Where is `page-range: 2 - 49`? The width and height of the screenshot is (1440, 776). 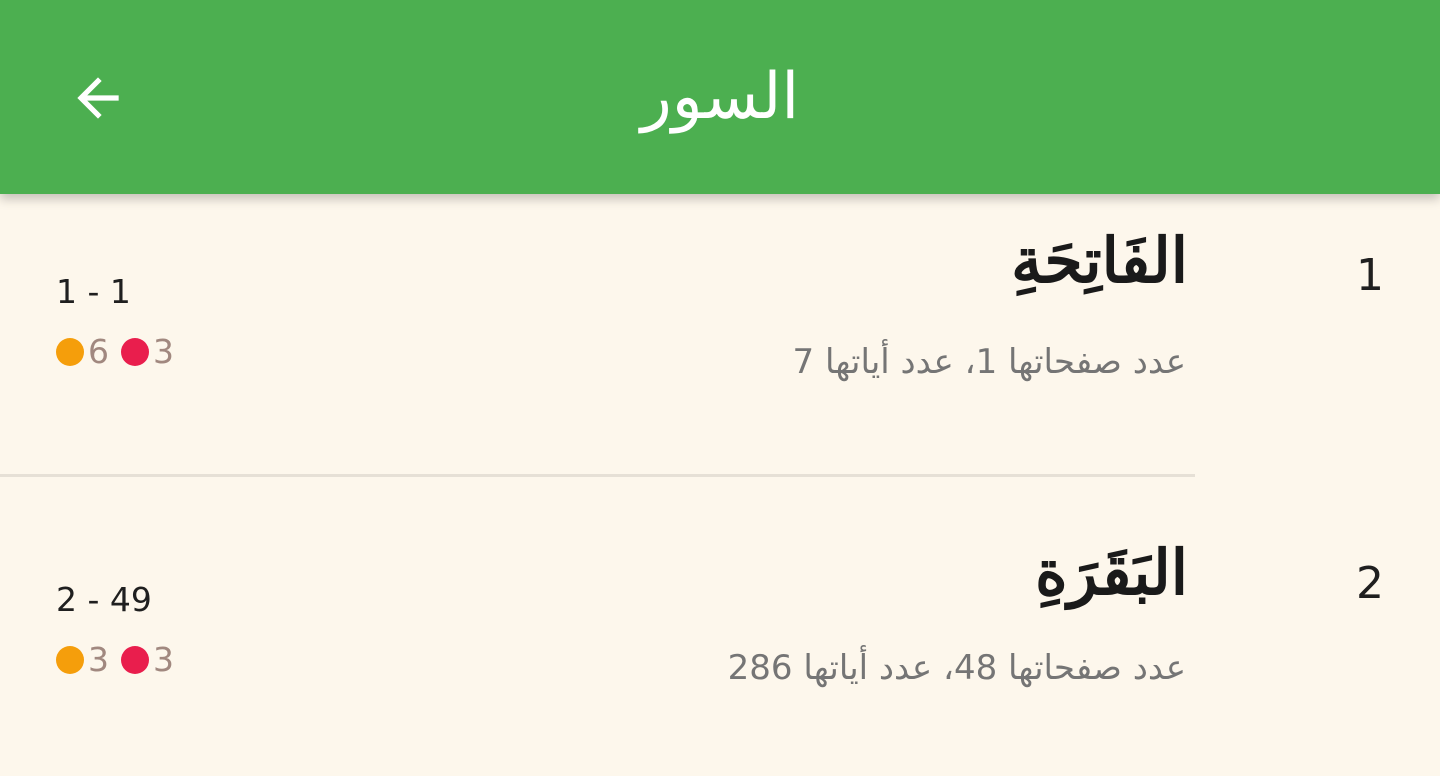 page-range: 2 - 49 is located at coordinates (104, 599).